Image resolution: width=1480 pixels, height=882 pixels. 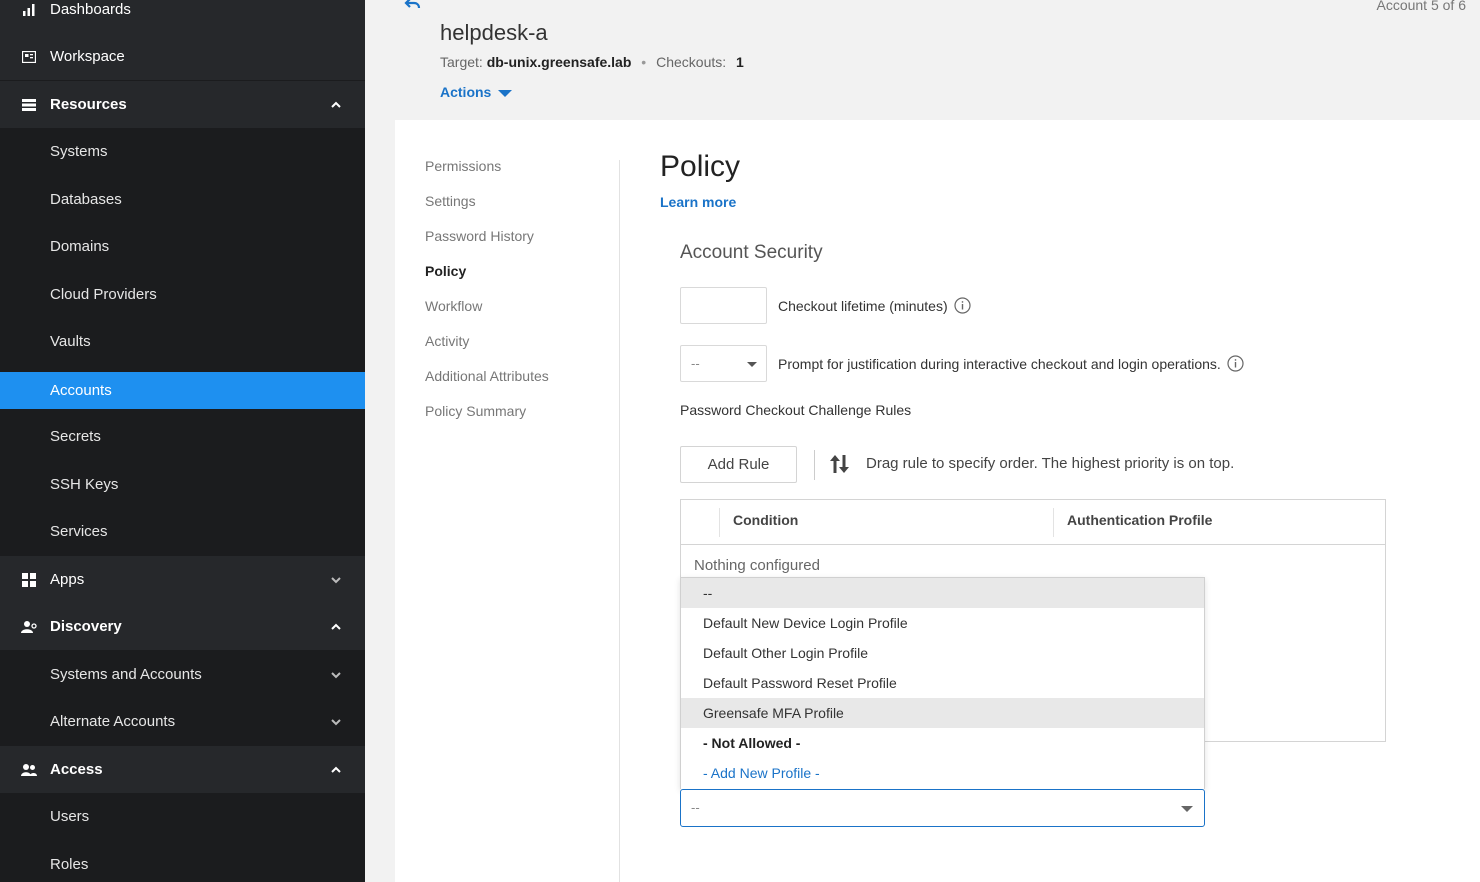 What do you see at coordinates (942, 653) in the screenshot?
I see `dropdown-option: Default Other Login Profile` at bounding box center [942, 653].